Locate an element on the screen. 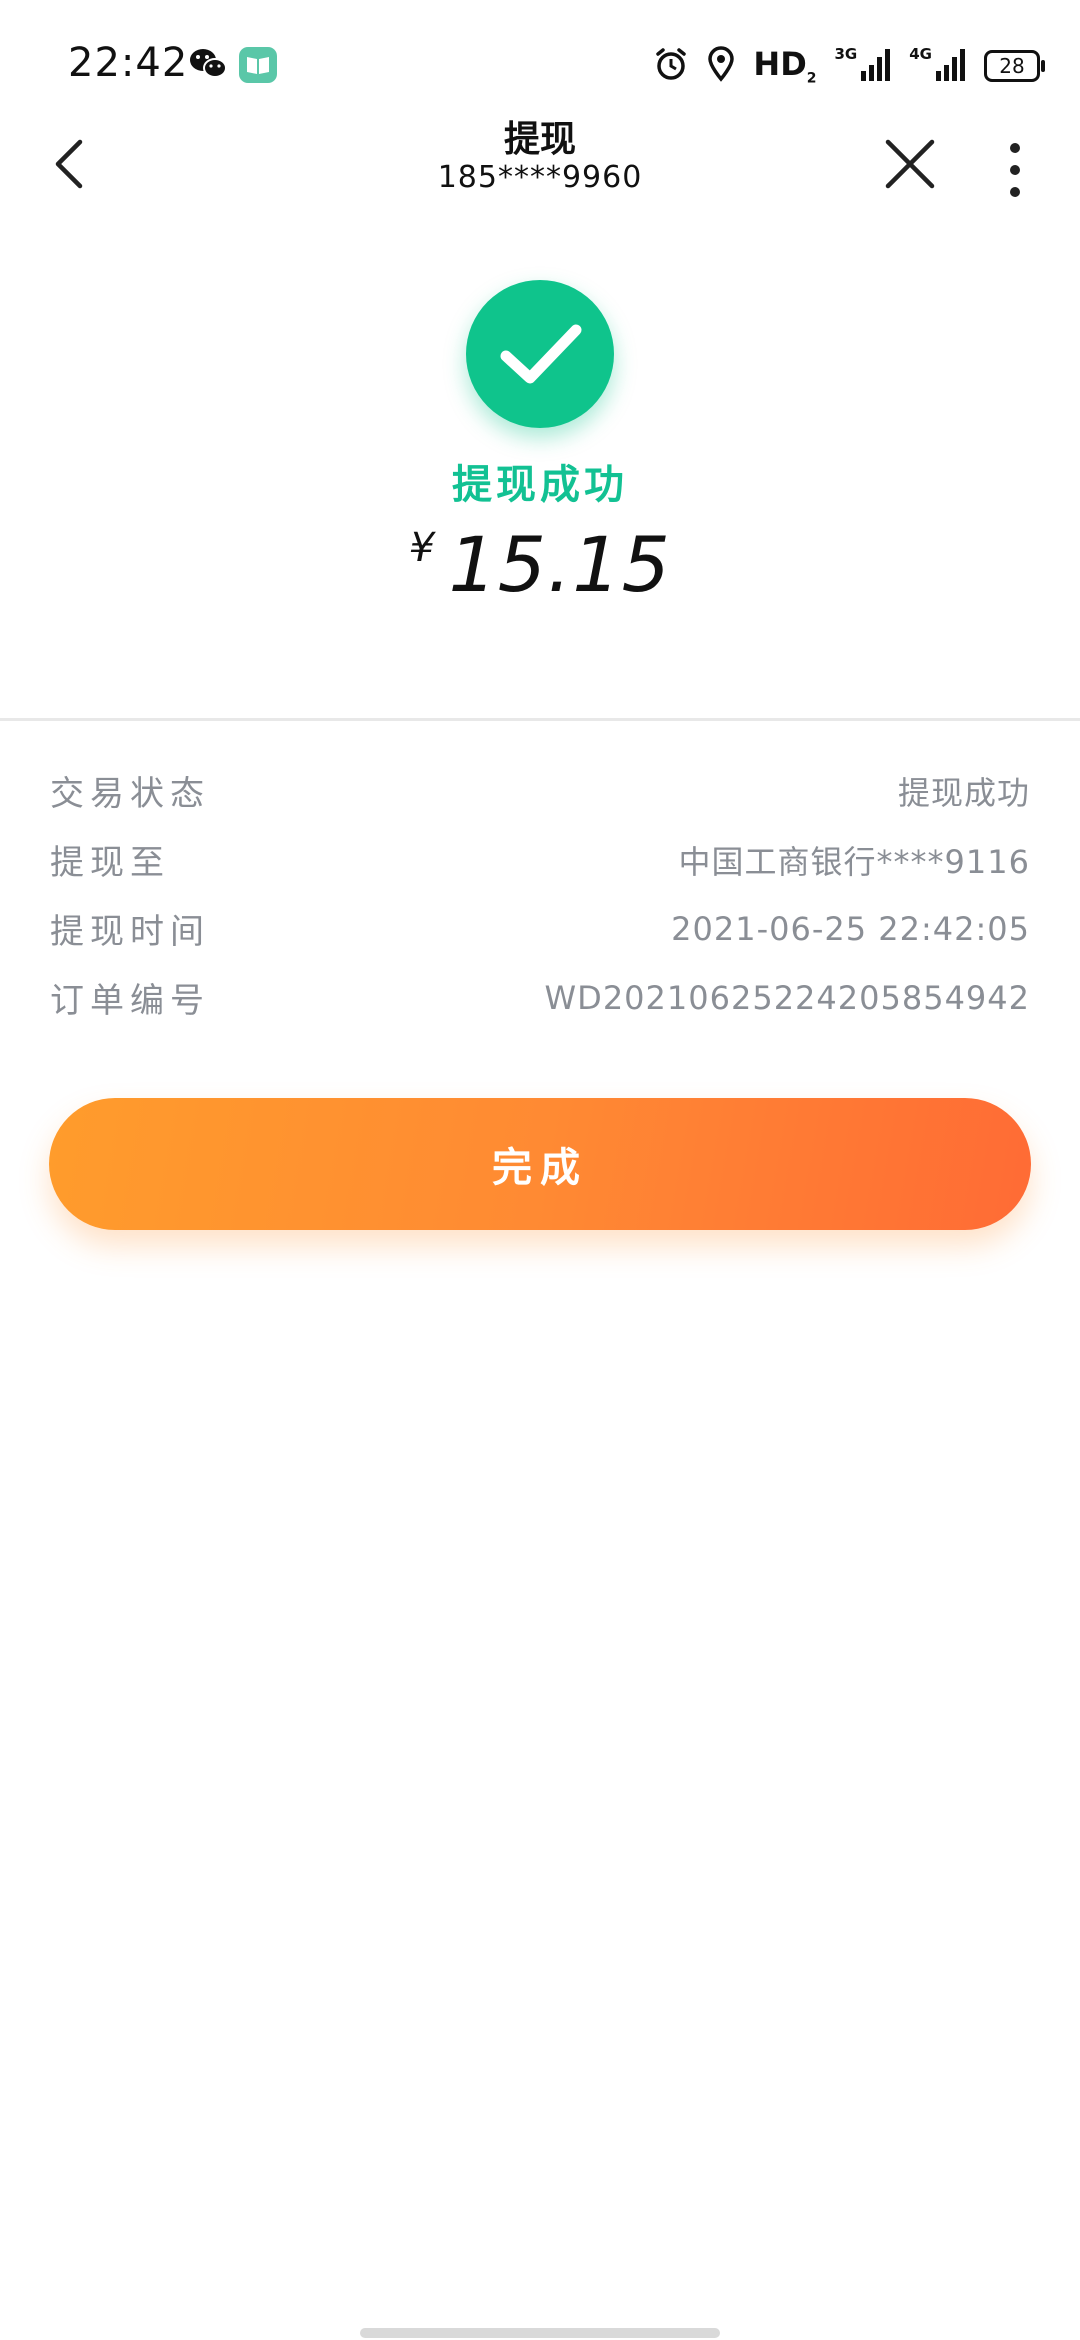 The width and height of the screenshot is (1080, 2340). detail-value: WD20210625224205854942 is located at coordinates (787, 997).